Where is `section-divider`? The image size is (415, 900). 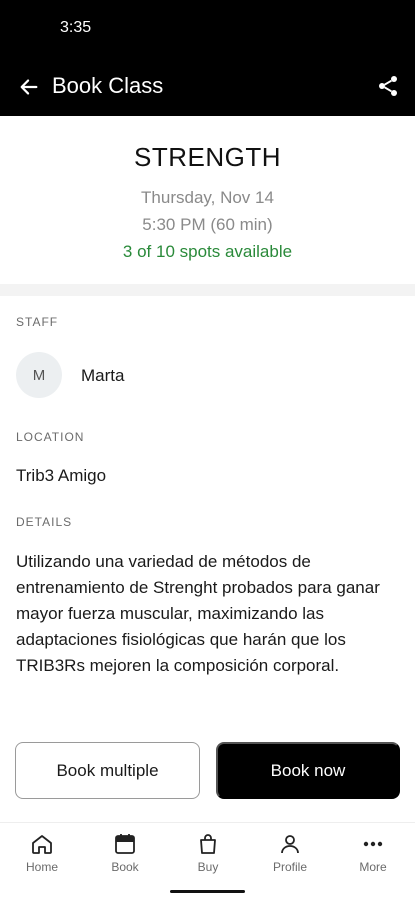 section-divider is located at coordinates (207, 290).